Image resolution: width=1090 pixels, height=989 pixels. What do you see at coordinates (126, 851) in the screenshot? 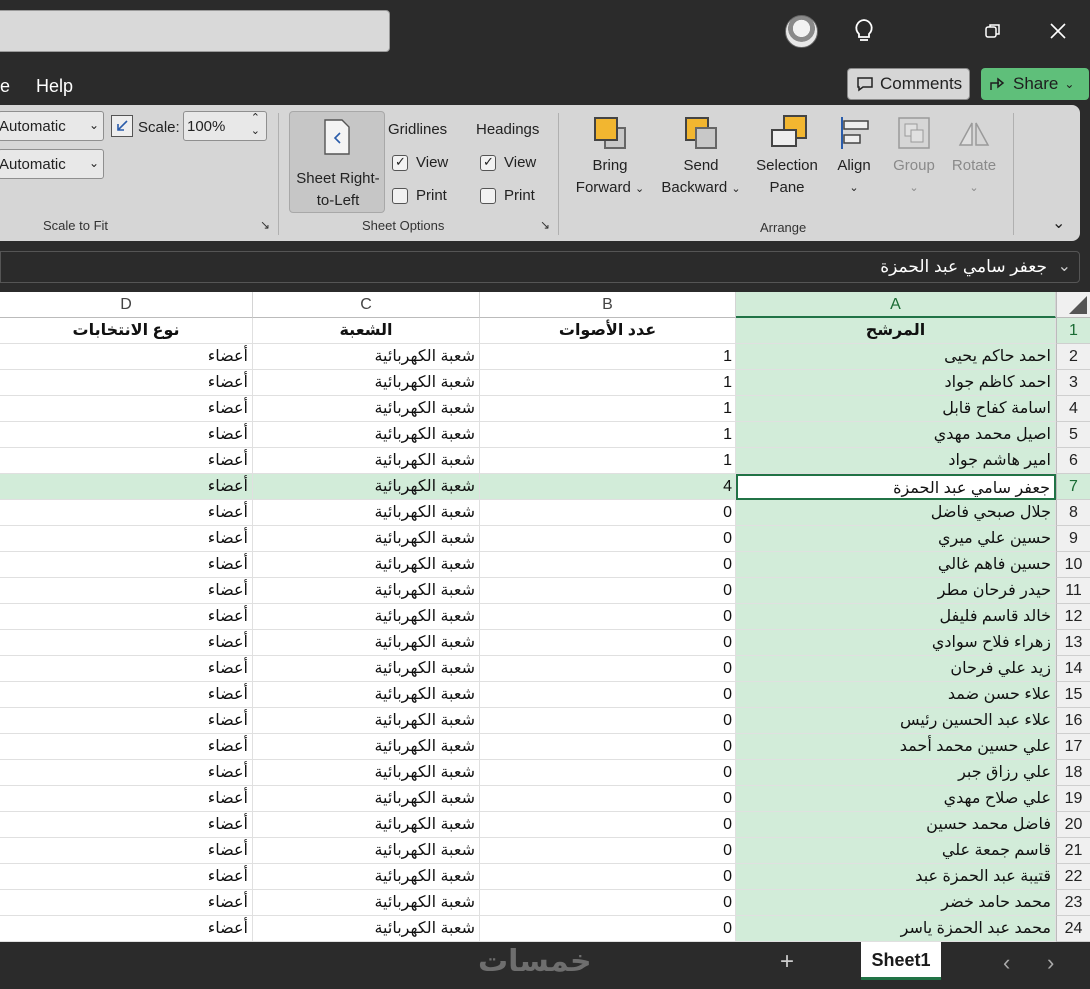
I see `cell-d21: أعضاء` at bounding box center [126, 851].